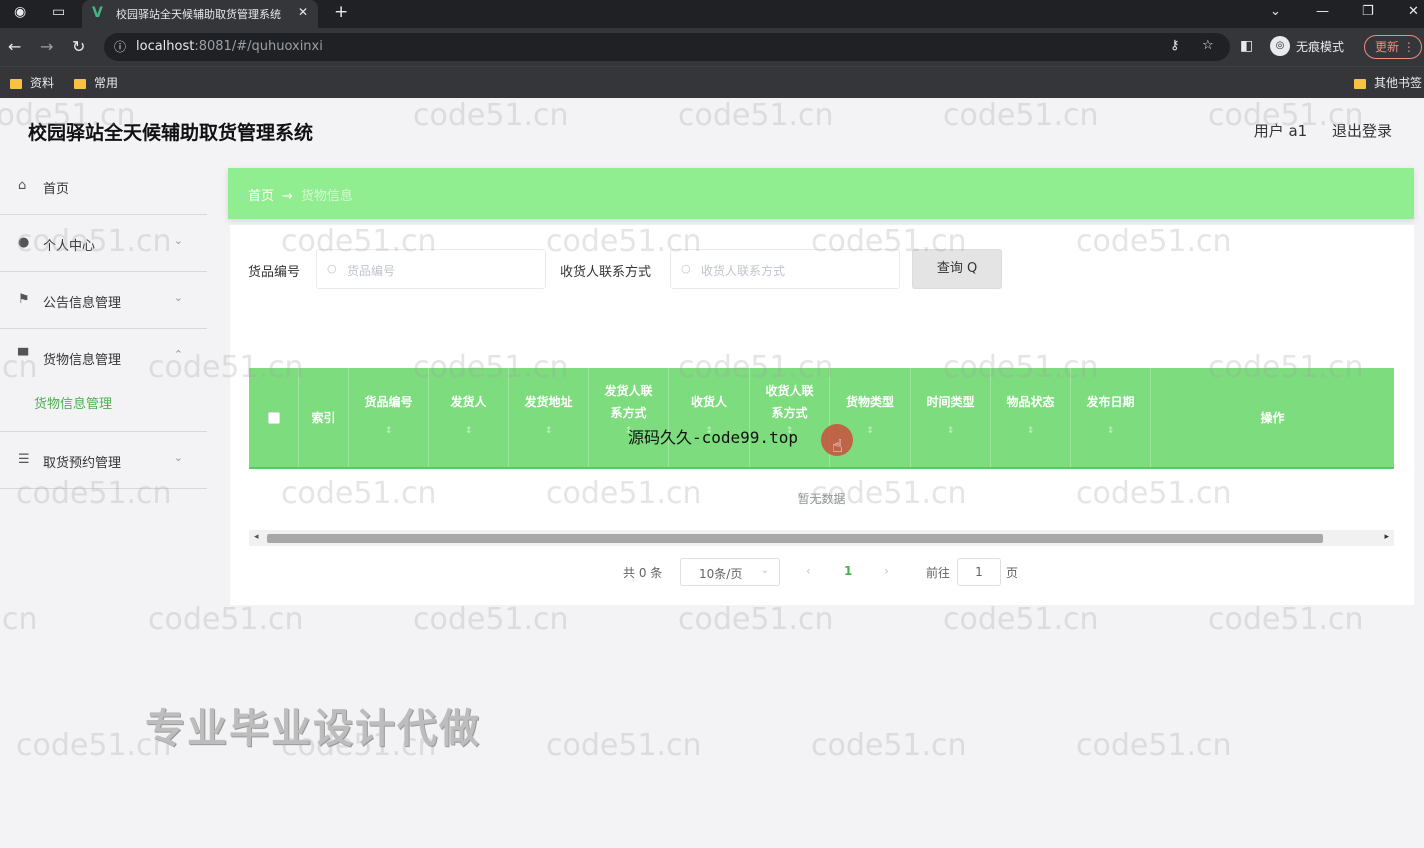 This screenshot has height=848, width=1424. I want to click on breadcrumb-home: 首页, so click(261, 196).